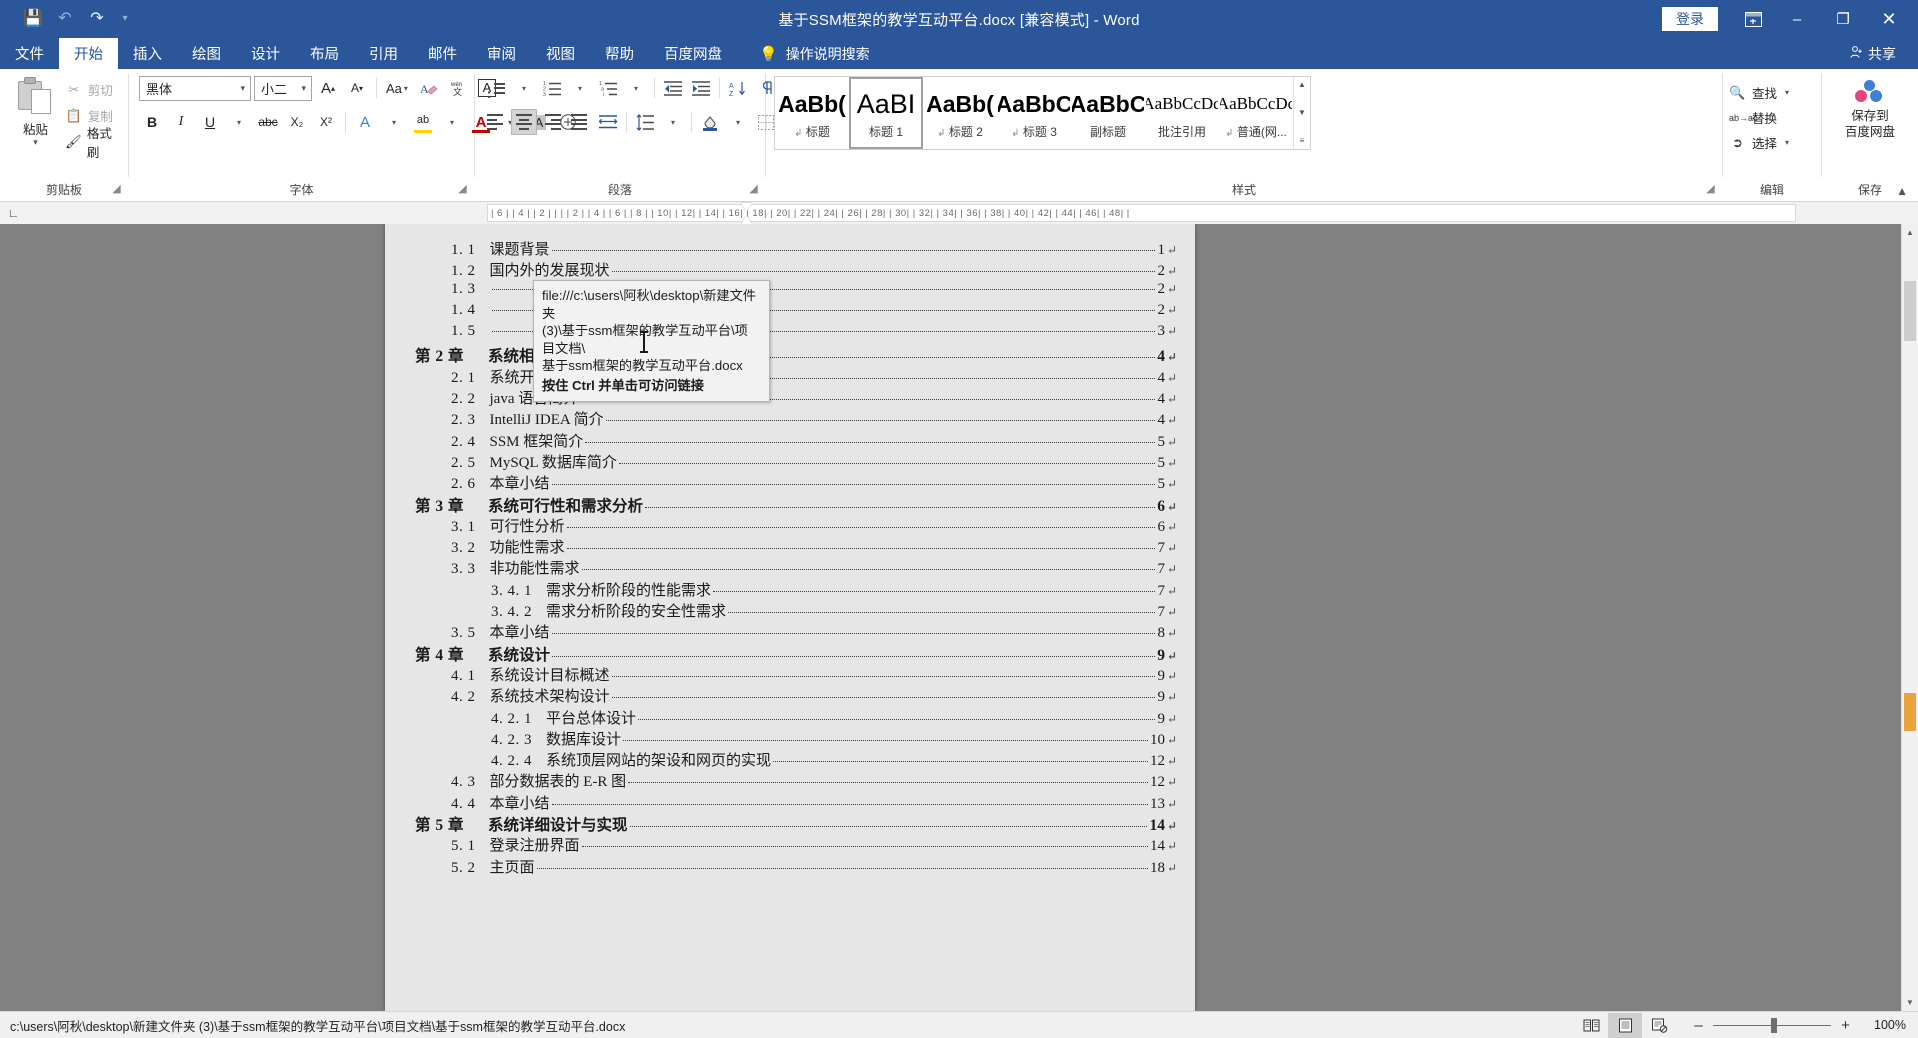 The width and height of the screenshot is (1918, 1038). What do you see at coordinates (886, 113) in the screenshot?
I see `style-item-heading-1: AaBI 标题 1` at bounding box center [886, 113].